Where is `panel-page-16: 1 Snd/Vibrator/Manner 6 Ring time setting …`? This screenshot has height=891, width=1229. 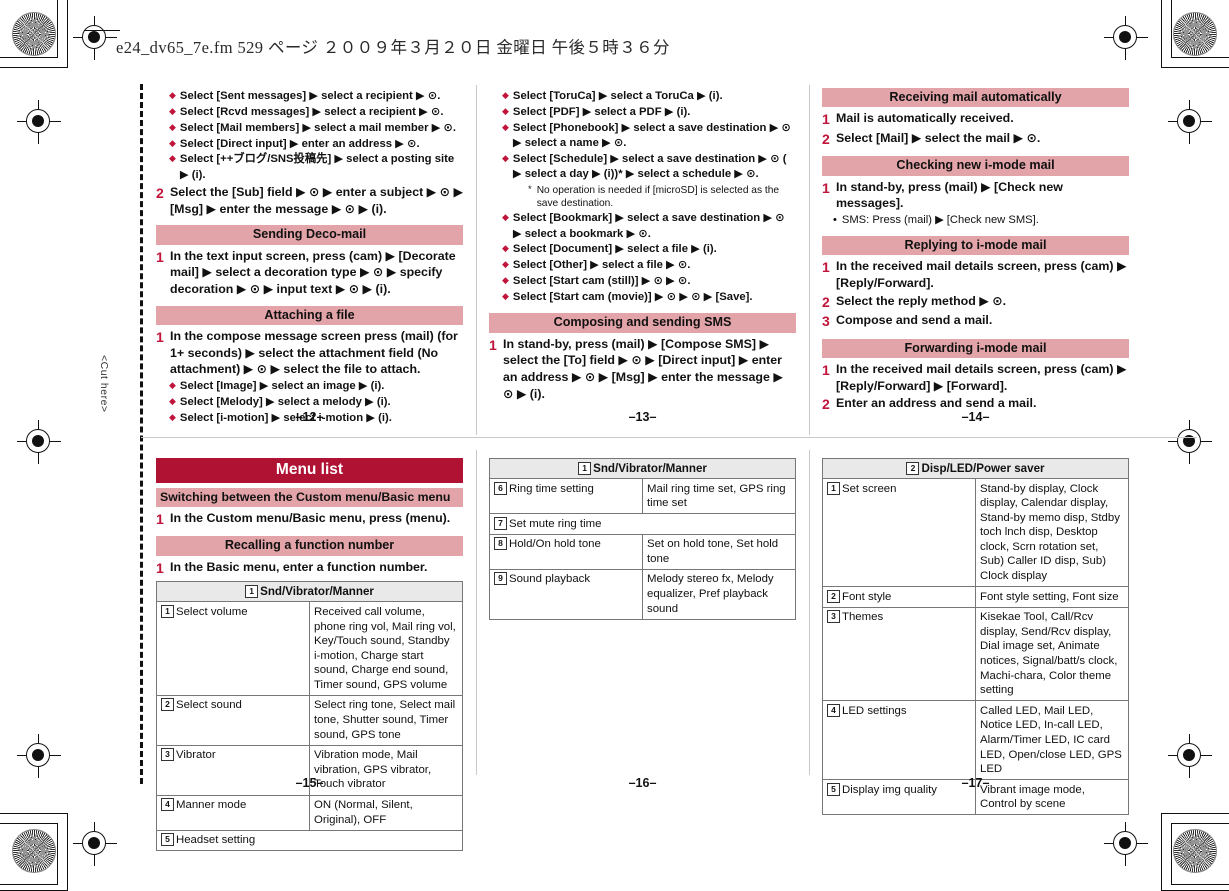
panel-page-16: 1 Snd/Vibrator/Manner 6 Ring time setting … is located at coordinates (642, 539).